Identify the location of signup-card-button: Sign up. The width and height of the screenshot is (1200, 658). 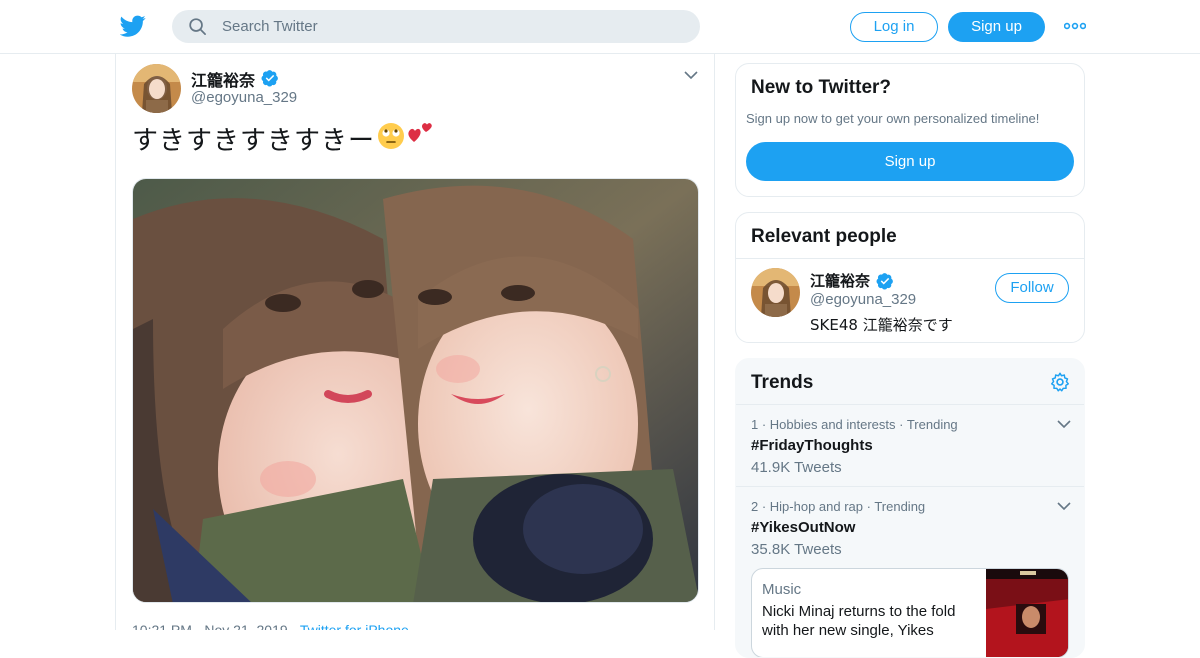
(910, 161).